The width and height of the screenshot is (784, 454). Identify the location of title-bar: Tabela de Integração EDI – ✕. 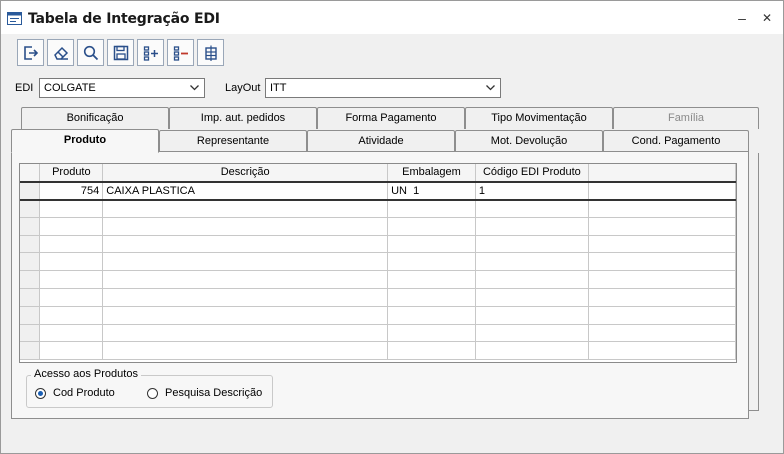
(392, 17).